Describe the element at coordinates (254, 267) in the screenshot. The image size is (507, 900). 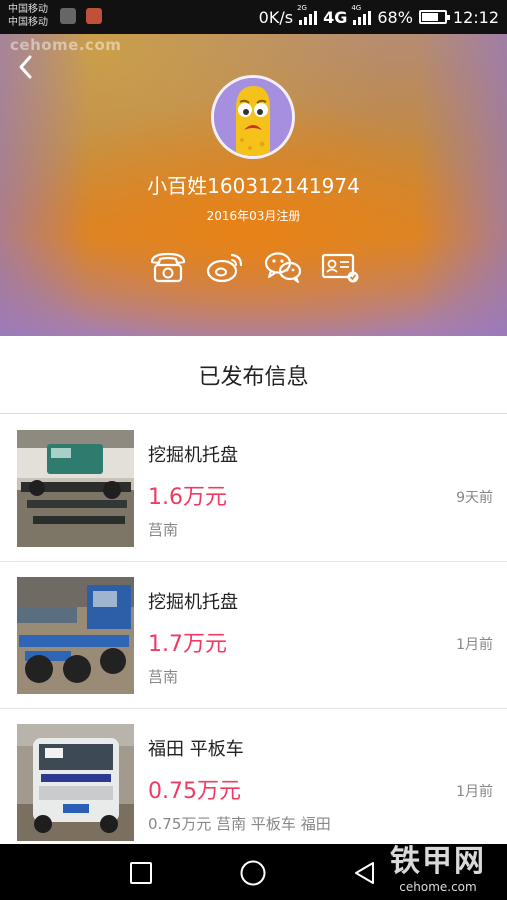
I see `contact-actions` at that location.